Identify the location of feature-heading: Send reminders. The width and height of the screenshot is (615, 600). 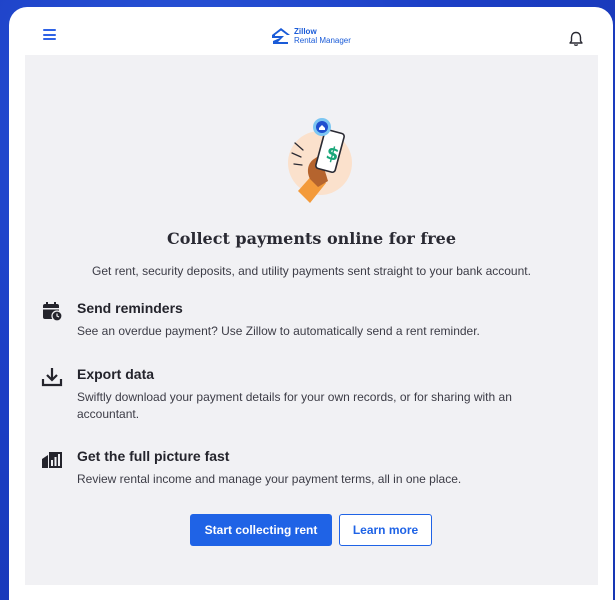
(130, 308).